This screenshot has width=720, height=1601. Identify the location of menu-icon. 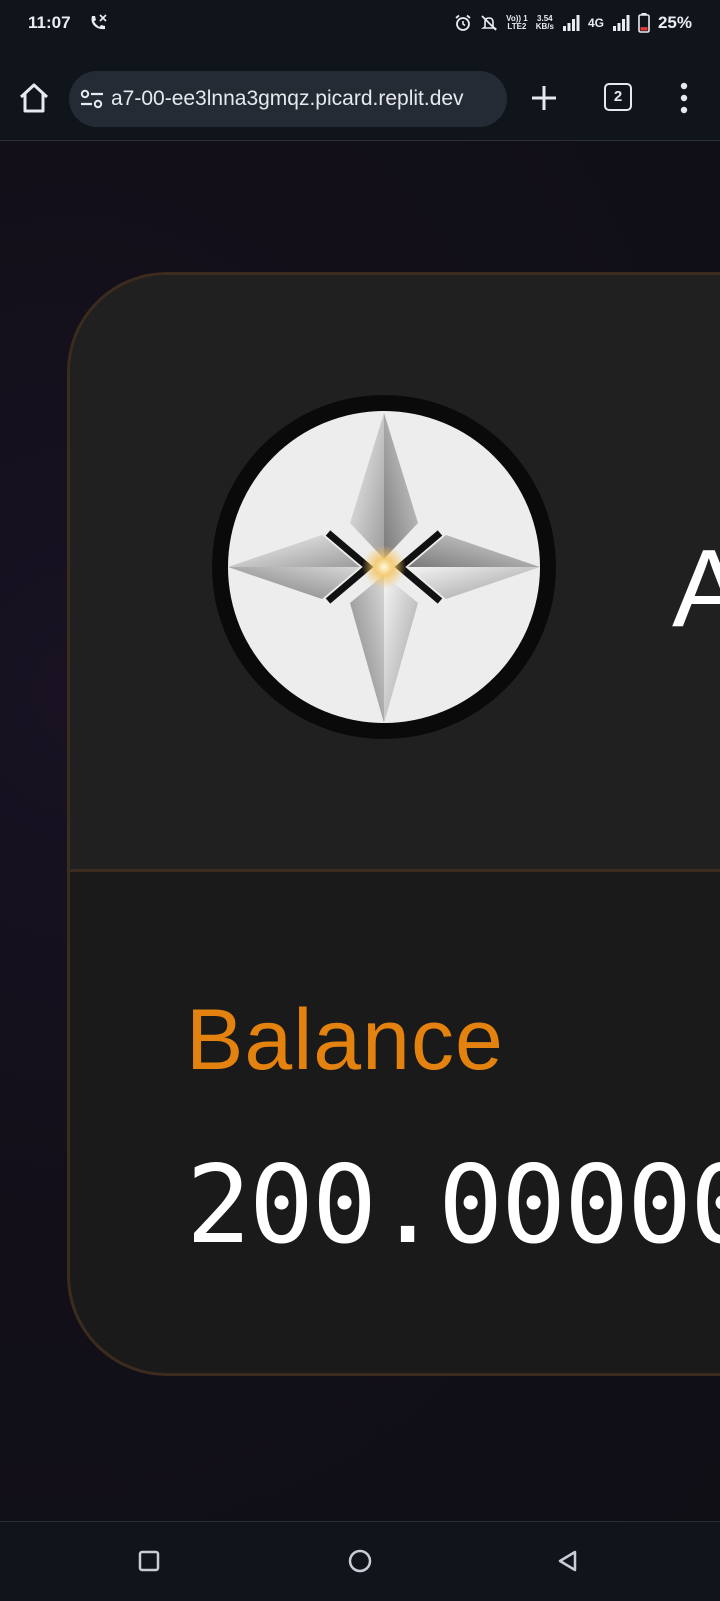
(684, 98).